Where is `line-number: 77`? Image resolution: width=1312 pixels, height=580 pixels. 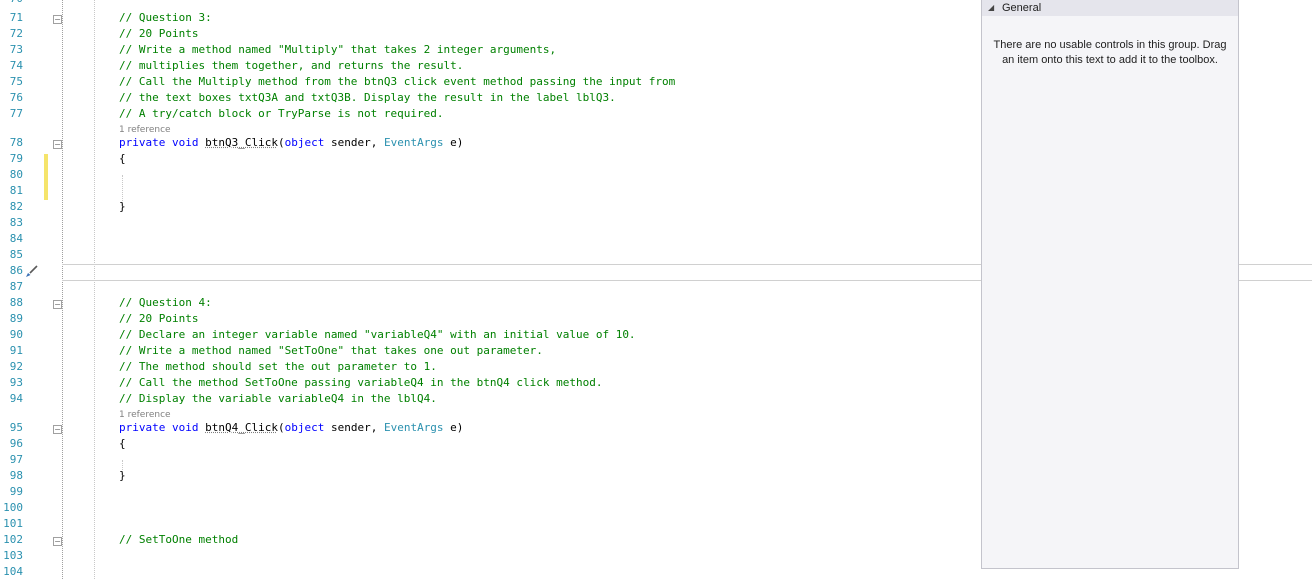
line-number: 77 is located at coordinates (16, 113).